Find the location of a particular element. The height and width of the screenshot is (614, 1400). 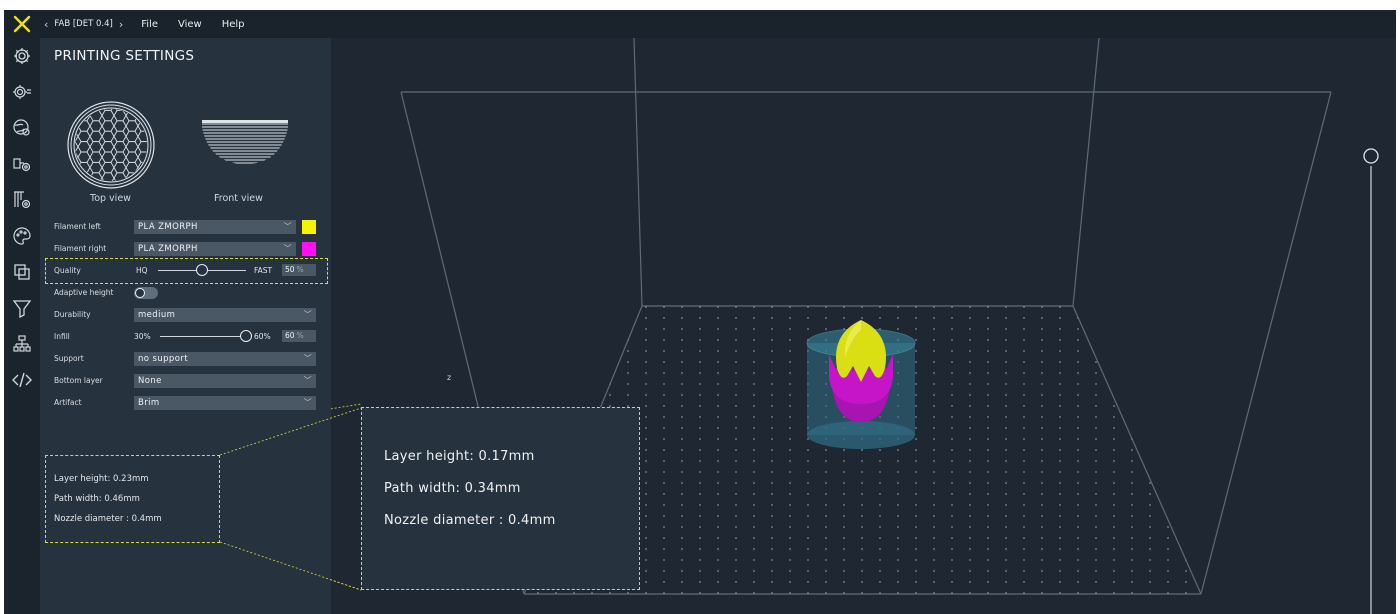

zoom-path-width: Path width: 0.34mm is located at coordinates (452, 488).